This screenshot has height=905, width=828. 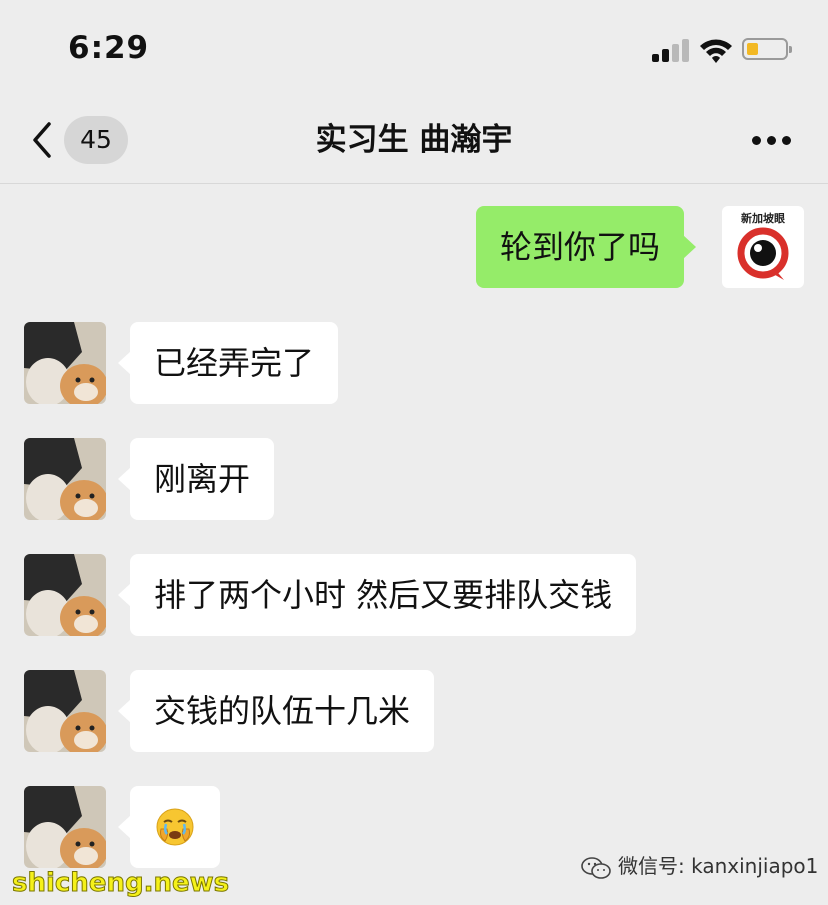 What do you see at coordinates (414, 50) in the screenshot?
I see `status-bar: 6:29` at bounding box center [414, 50].